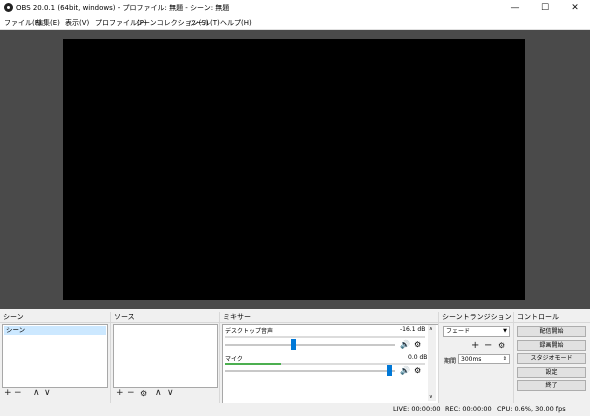  I want to click on desktop-audio-volume-slider, so click(310, 345).